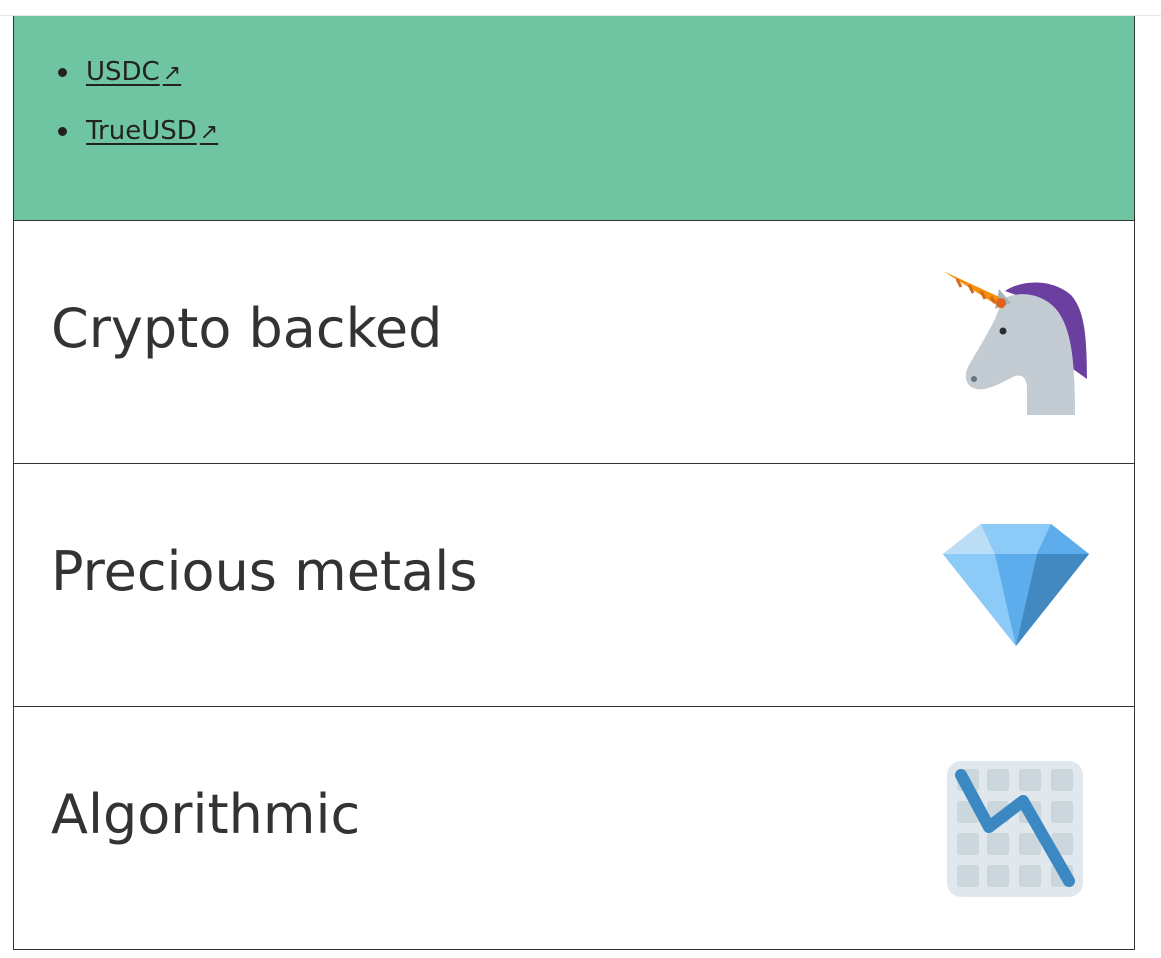  I want to click on link-label: TrueUSD, so click(141, 131).